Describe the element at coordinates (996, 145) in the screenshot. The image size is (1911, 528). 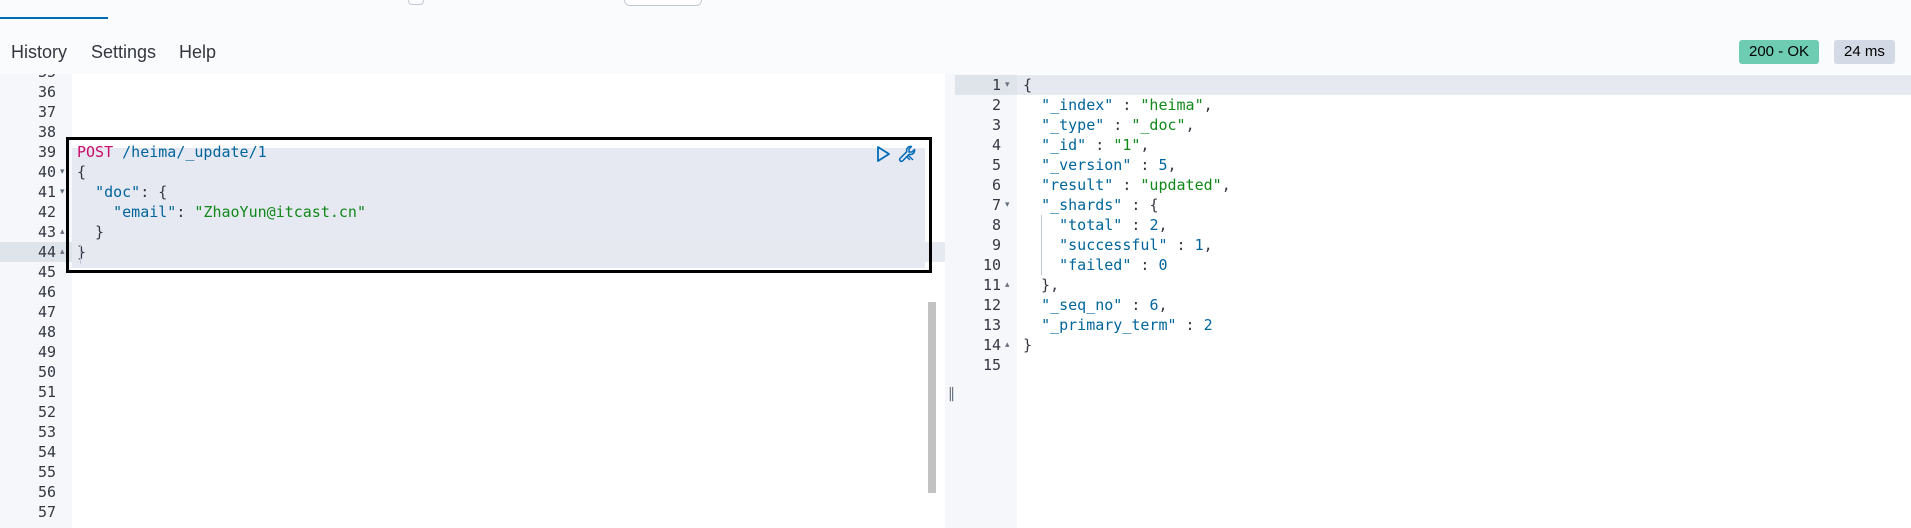
I see `line-number: 4` at that location.